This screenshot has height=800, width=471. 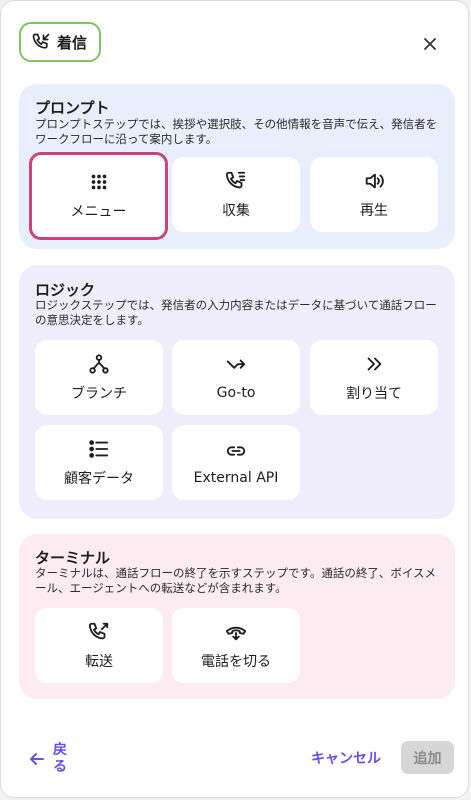 I want to click on double-chevron-icon, so click(x=374, y=363).